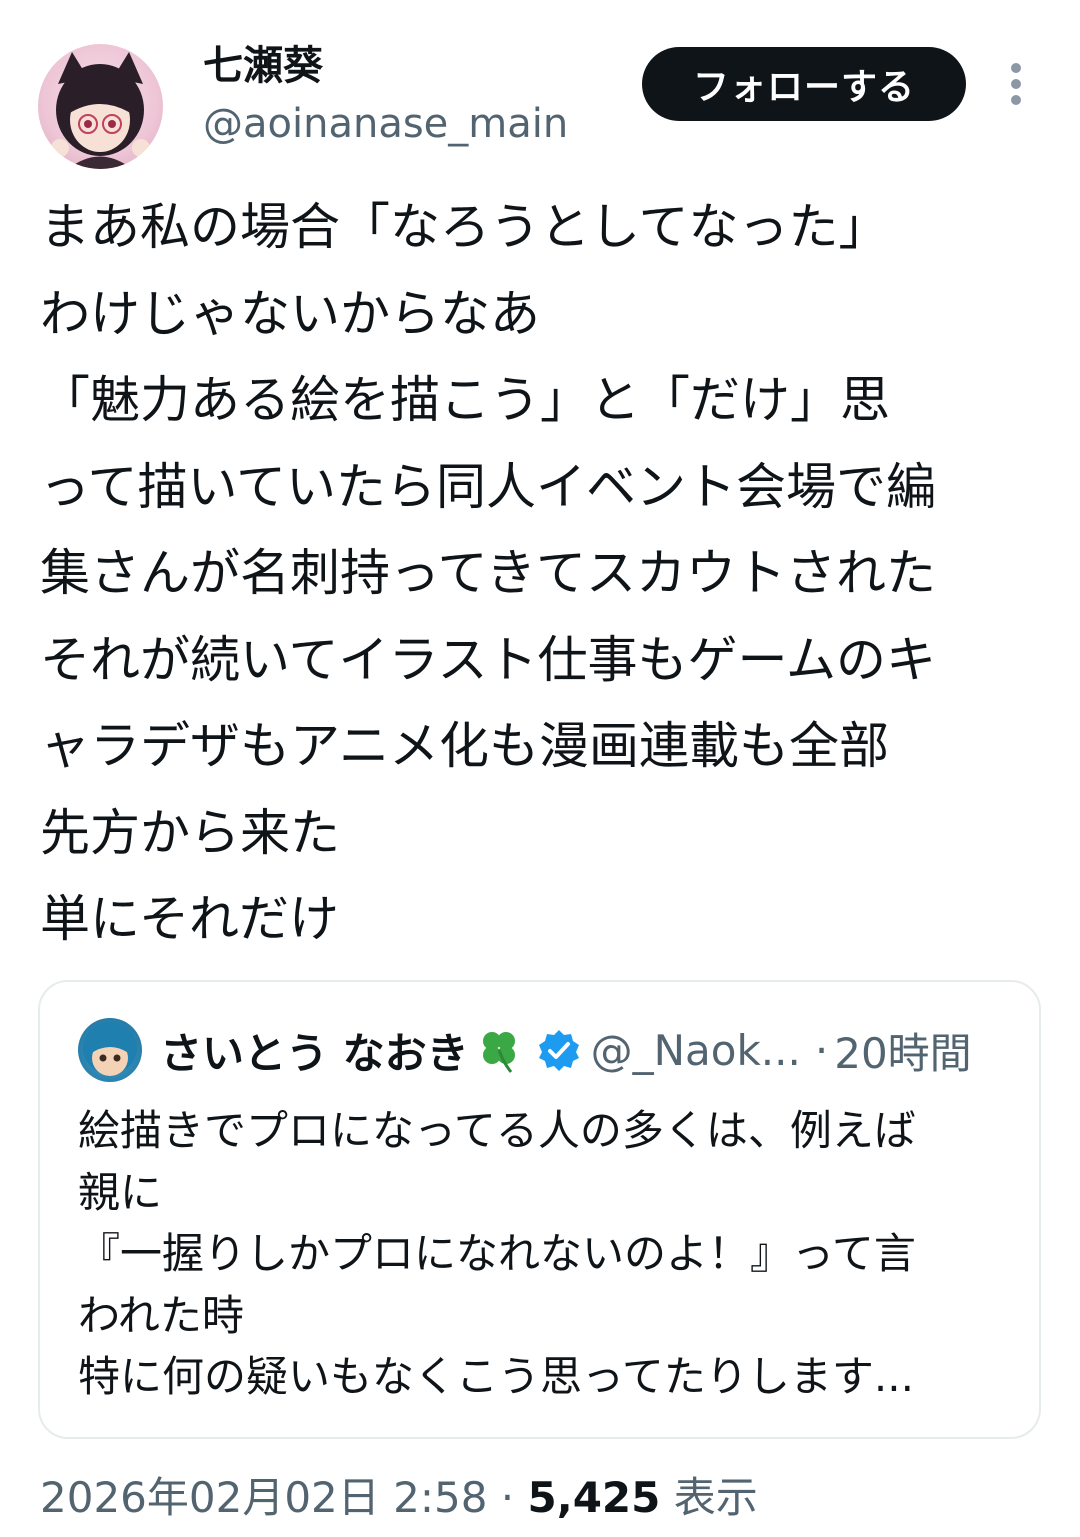  I want to click on quoted-line: 親に, so click(120, 1192).